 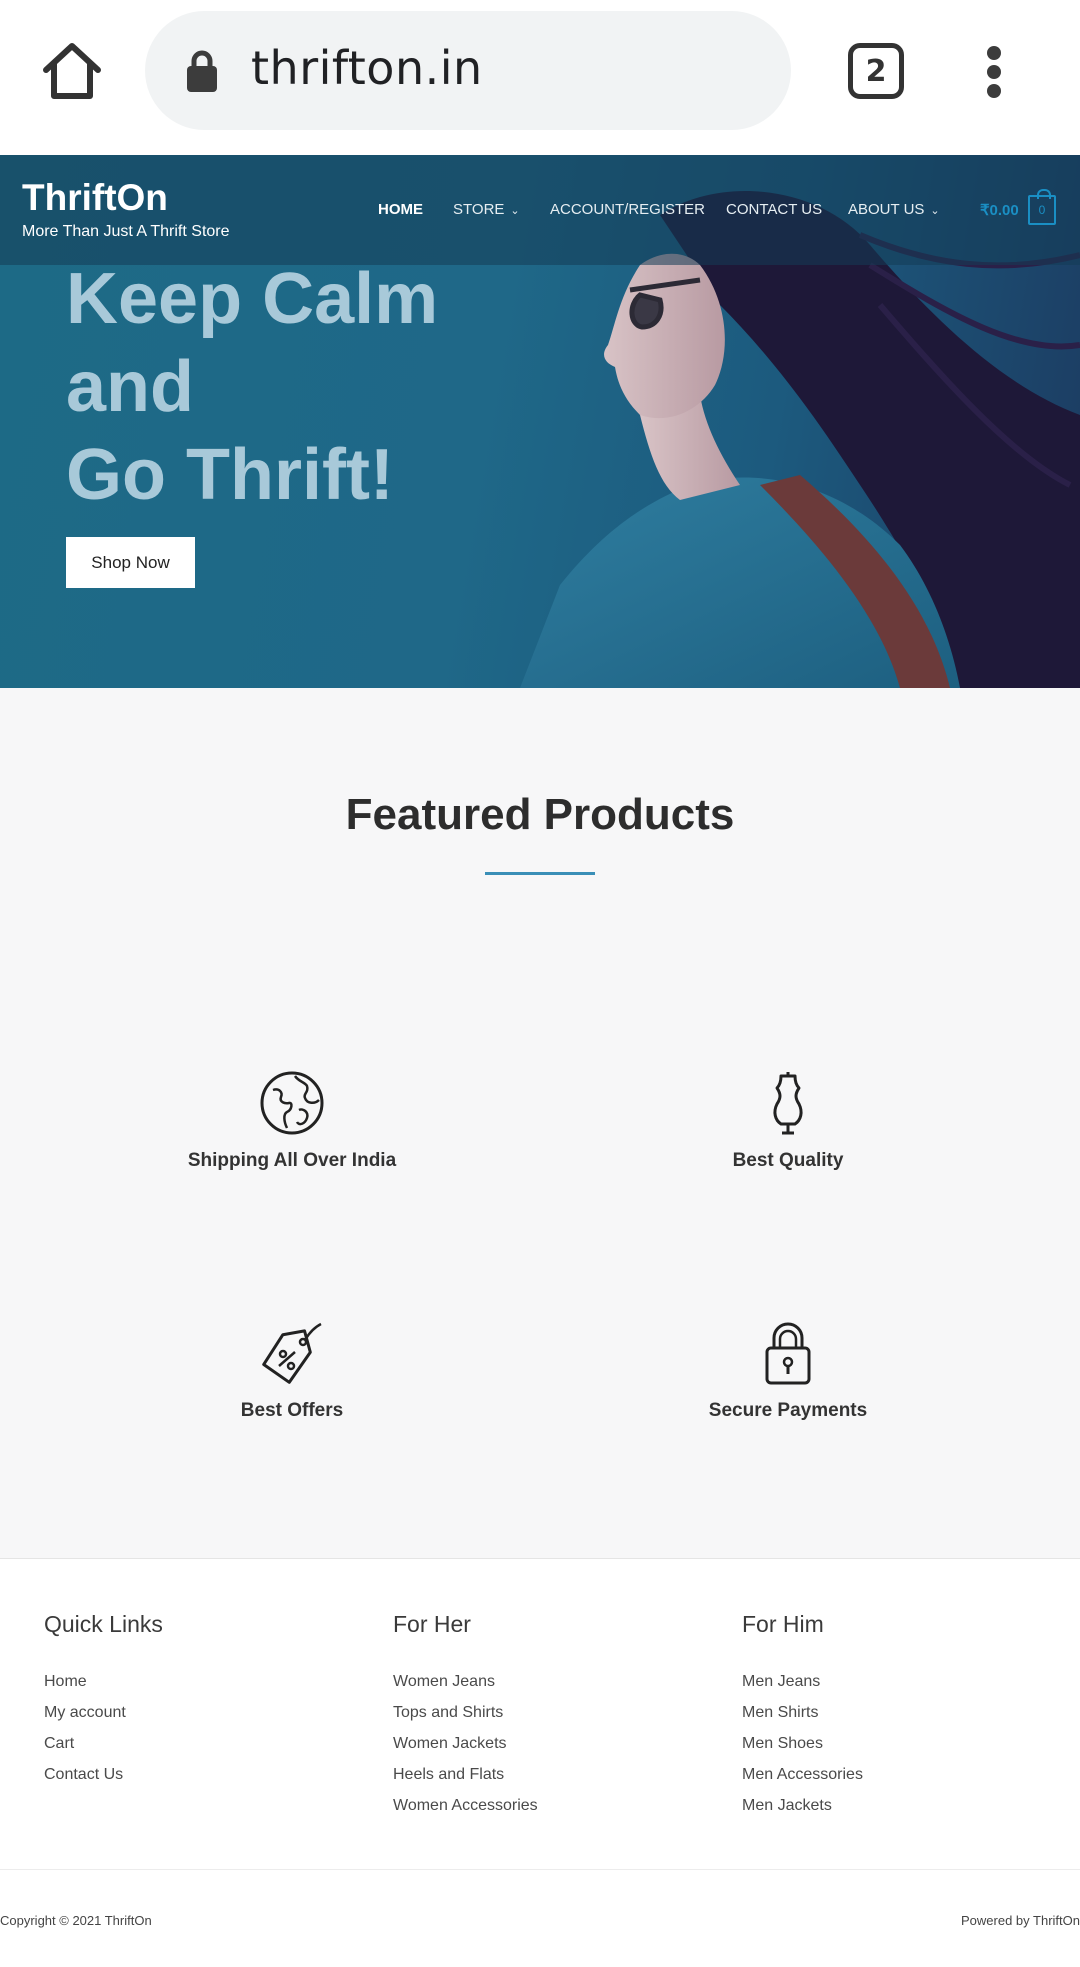 I want to click on feature-label: Best Offers, so click(x=292, y=1410).